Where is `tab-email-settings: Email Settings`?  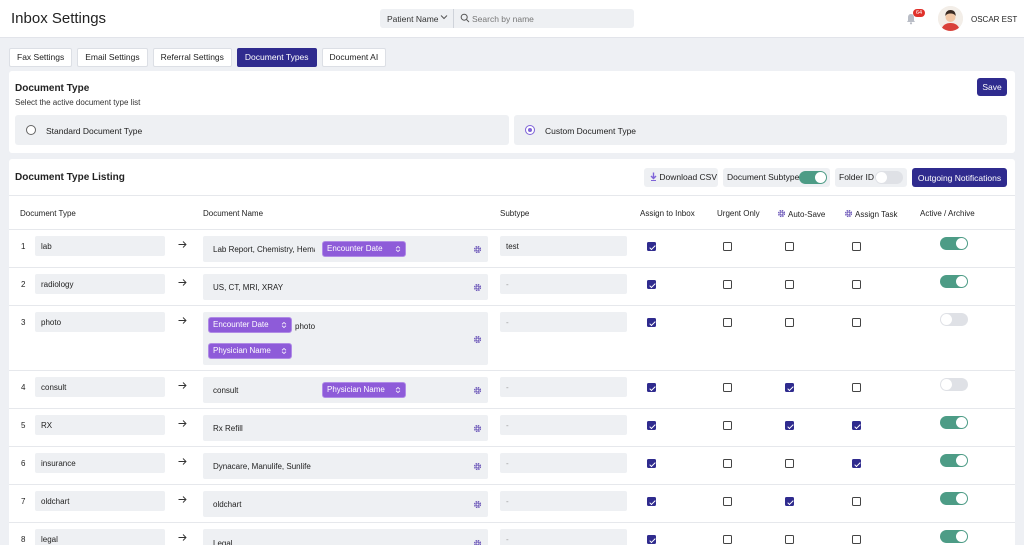
tab-email-settings: Email Settings is located at coordinates (112, 57).